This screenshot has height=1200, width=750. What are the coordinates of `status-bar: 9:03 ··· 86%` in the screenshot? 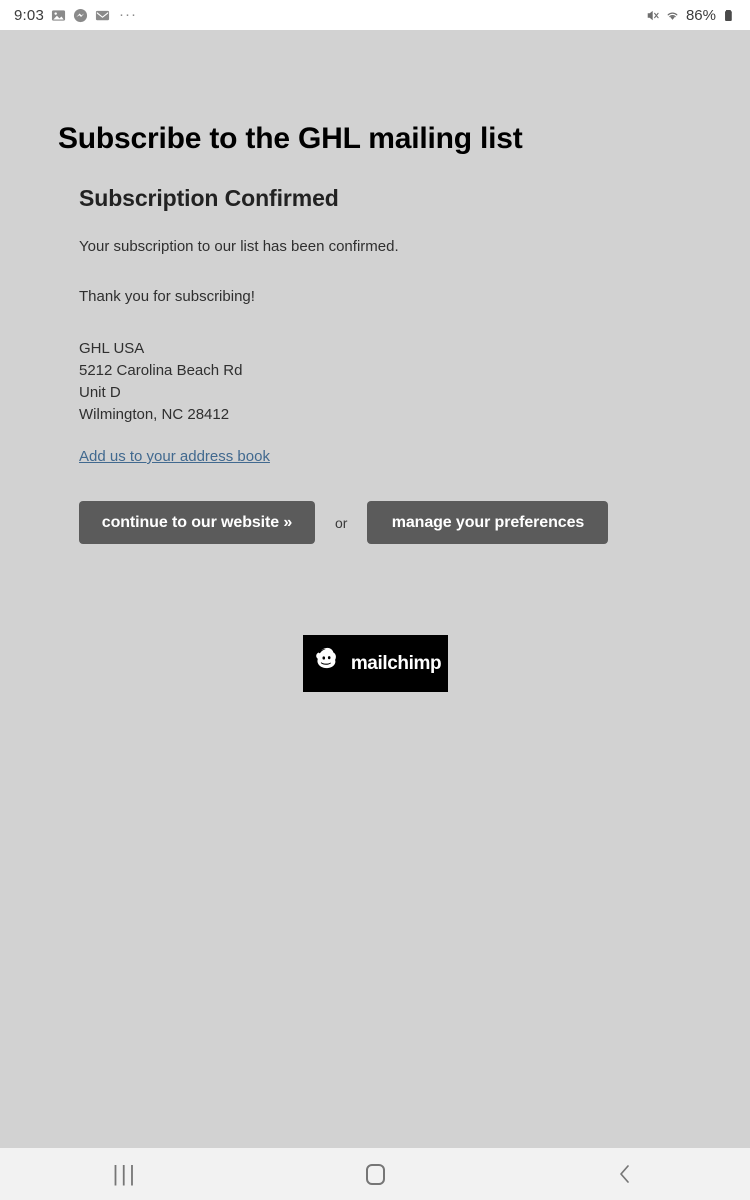 It's located at (375, 15).